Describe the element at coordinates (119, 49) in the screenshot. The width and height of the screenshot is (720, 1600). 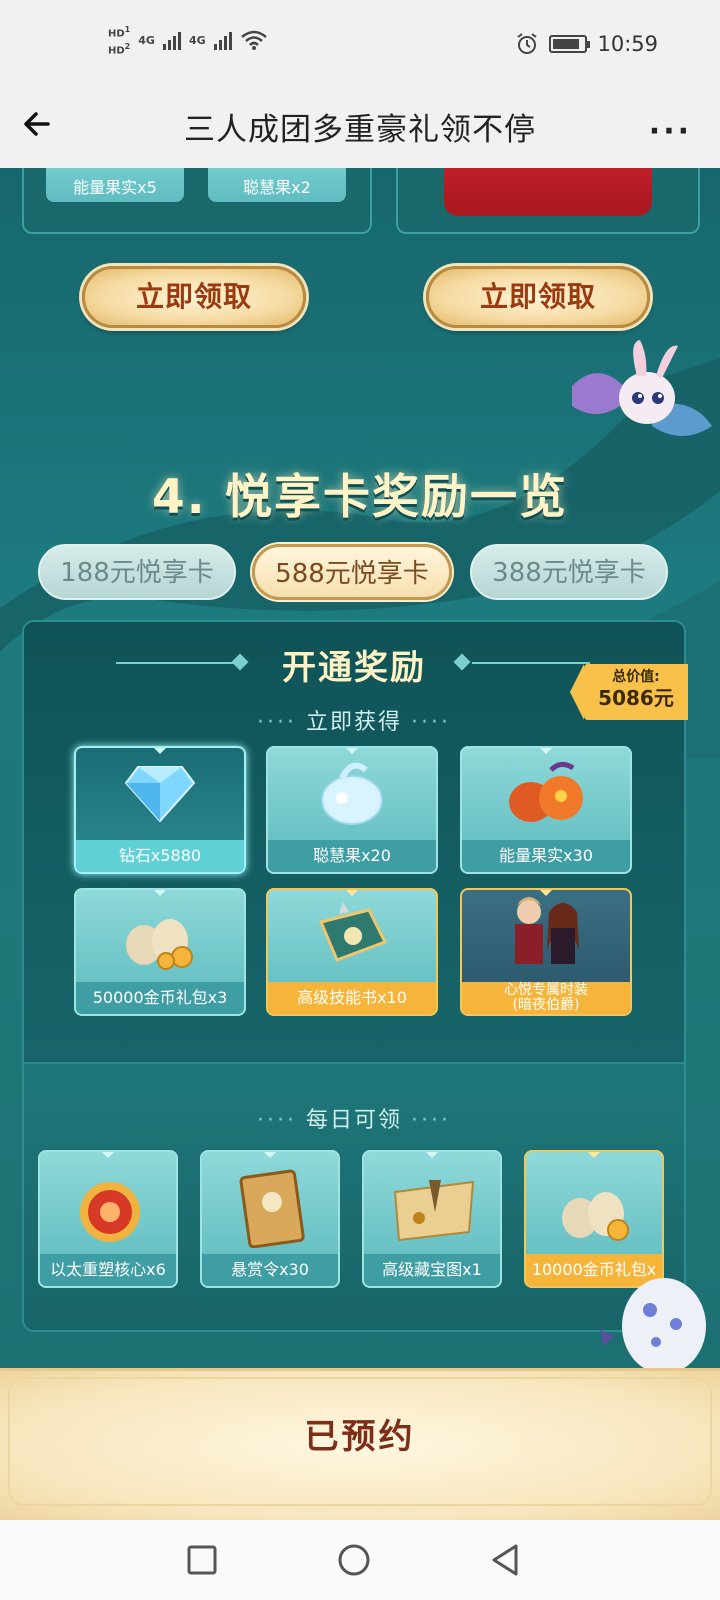
I see `hd2-label: HD2` at that location.